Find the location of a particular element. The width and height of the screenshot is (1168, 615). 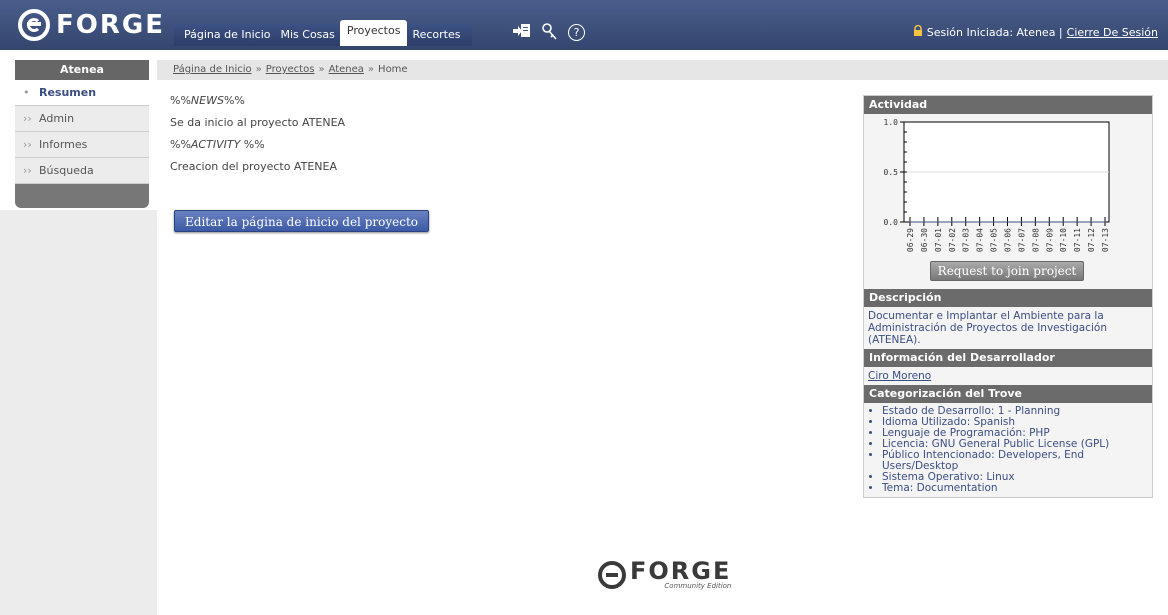

chart-x-tick-label: 07-01 is located at coordinates (938, 240).